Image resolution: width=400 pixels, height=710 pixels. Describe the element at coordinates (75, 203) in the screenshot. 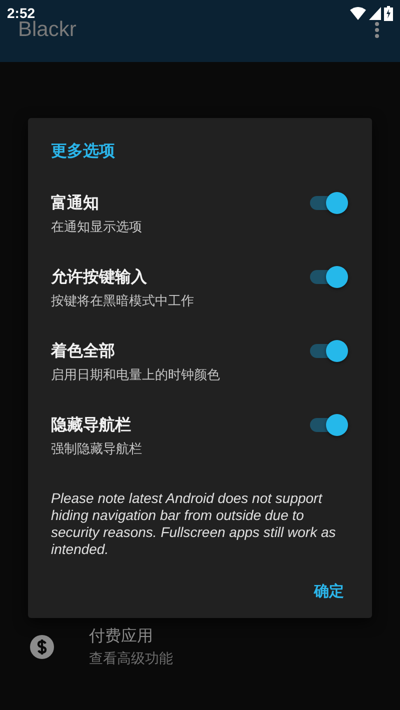

I see `option-title: 富通知` at that location.